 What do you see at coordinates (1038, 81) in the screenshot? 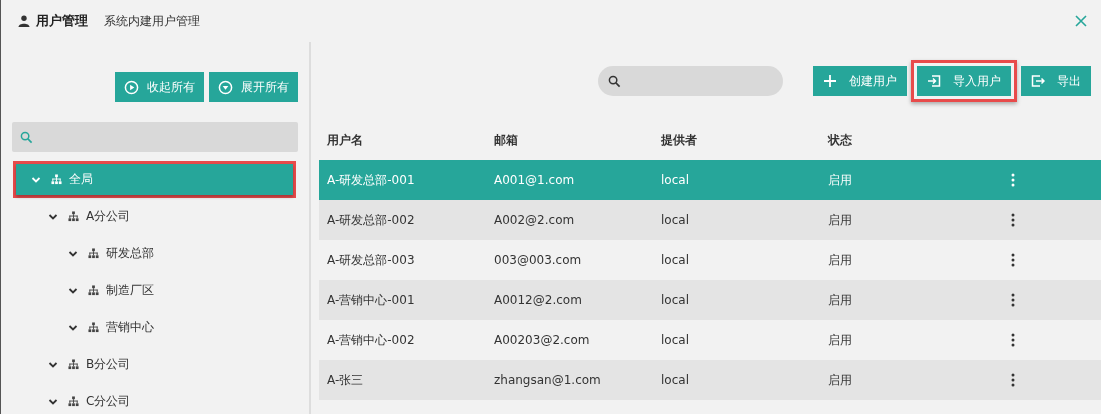
I see `export-icon` at bounding box center [1038, 81].